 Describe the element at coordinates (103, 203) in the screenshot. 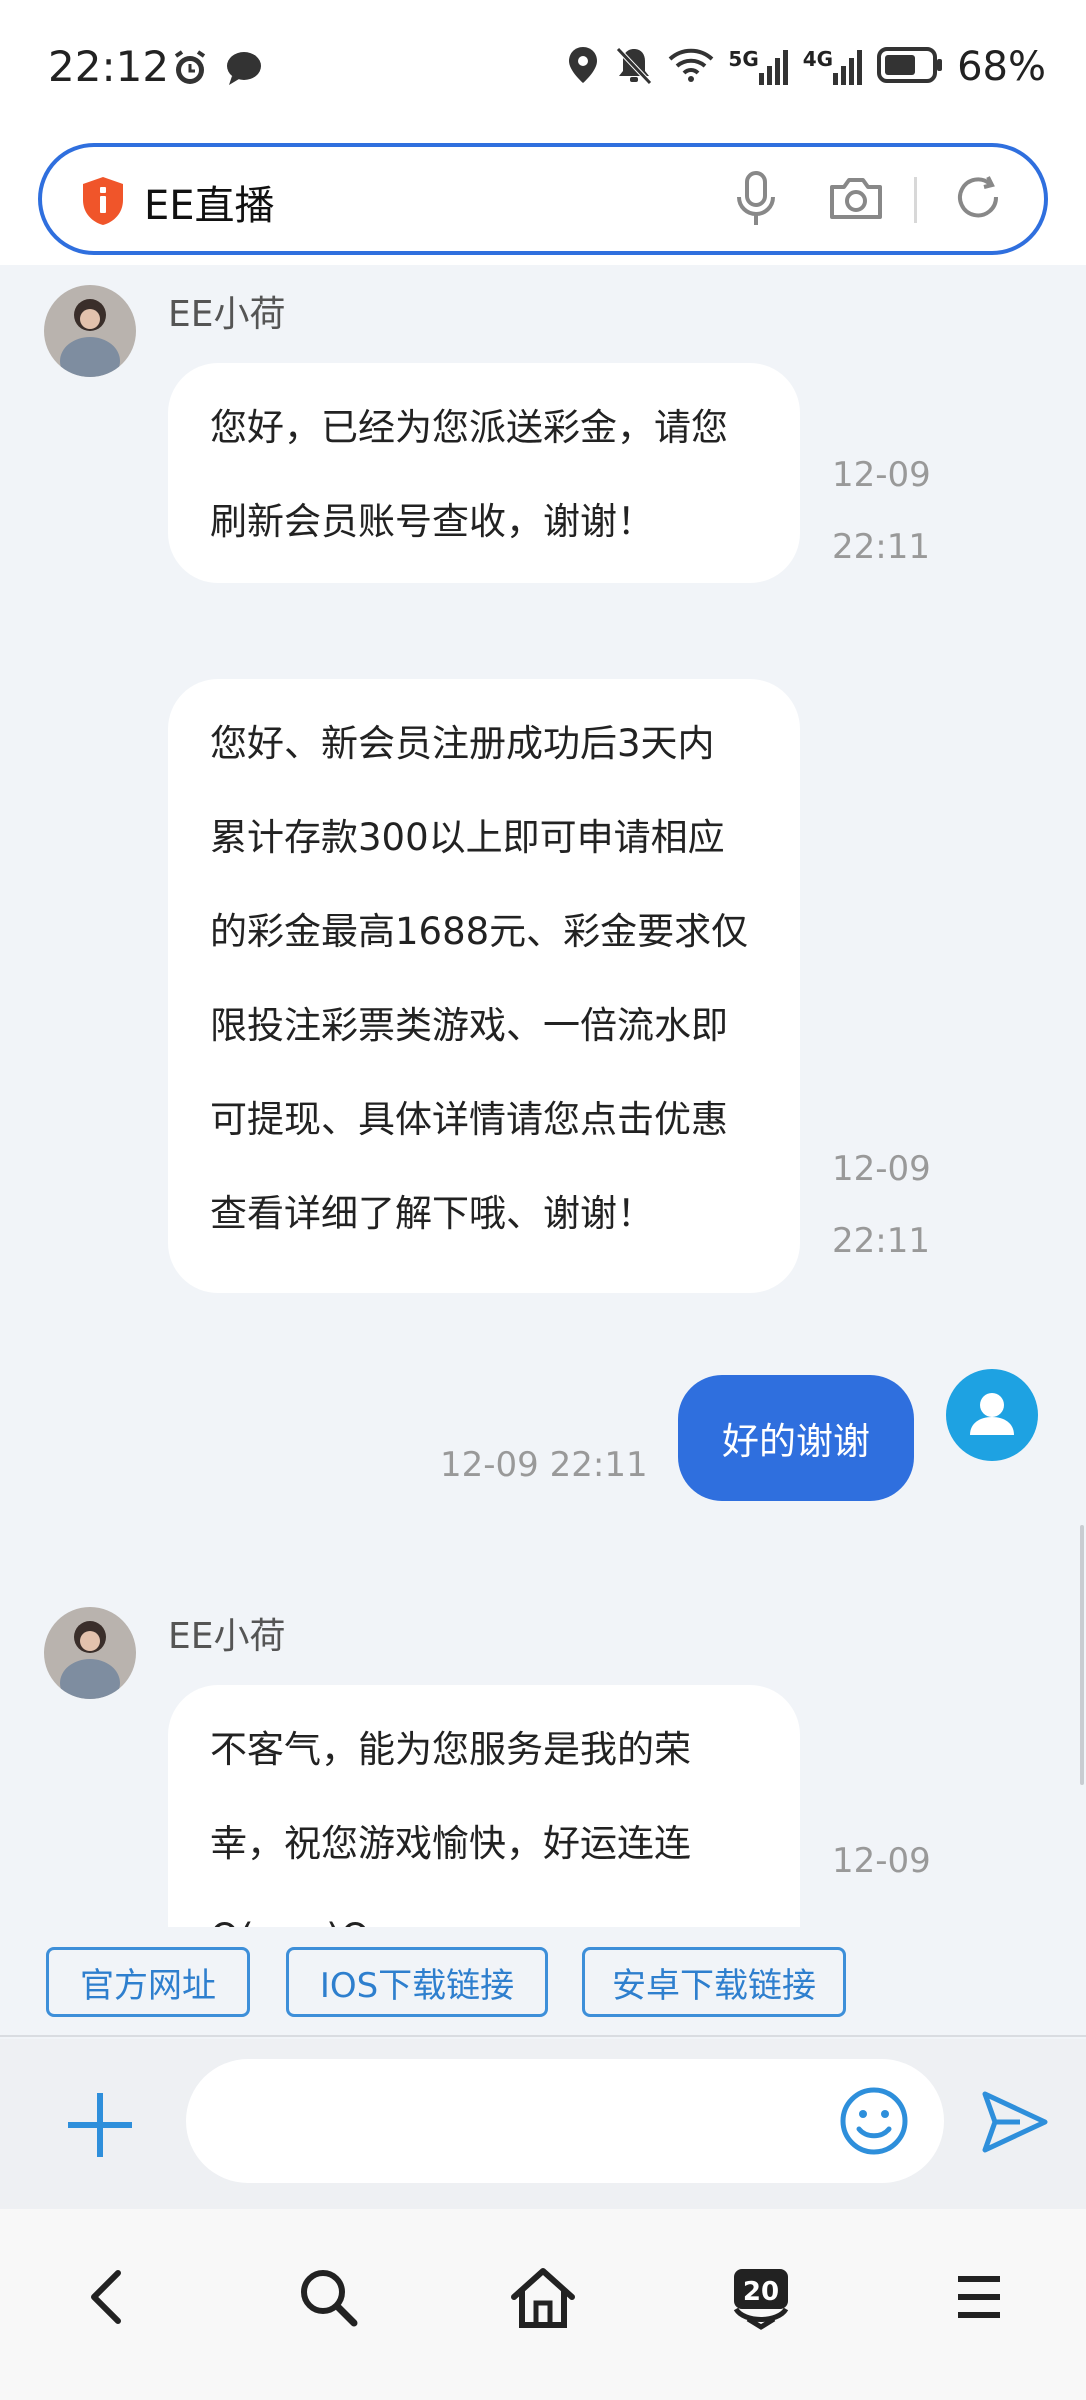

I see `security-shield-icon` at that location.